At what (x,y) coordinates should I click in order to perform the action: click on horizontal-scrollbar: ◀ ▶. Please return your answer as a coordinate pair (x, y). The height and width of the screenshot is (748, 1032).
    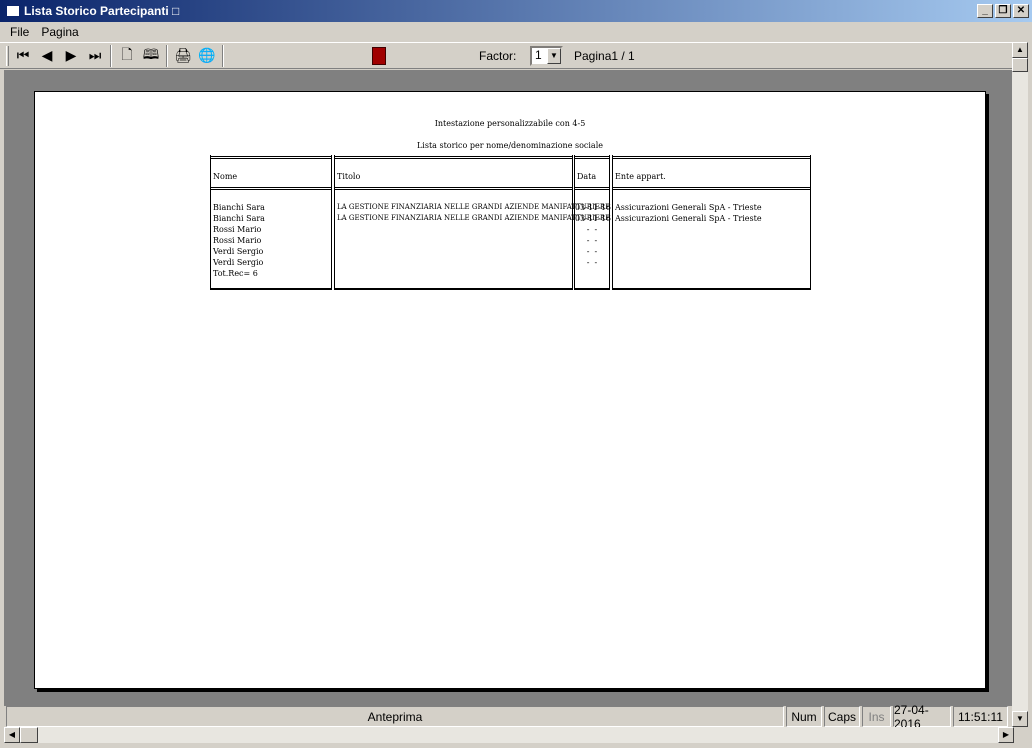
    Looking at the image, I should click on (509, 735).